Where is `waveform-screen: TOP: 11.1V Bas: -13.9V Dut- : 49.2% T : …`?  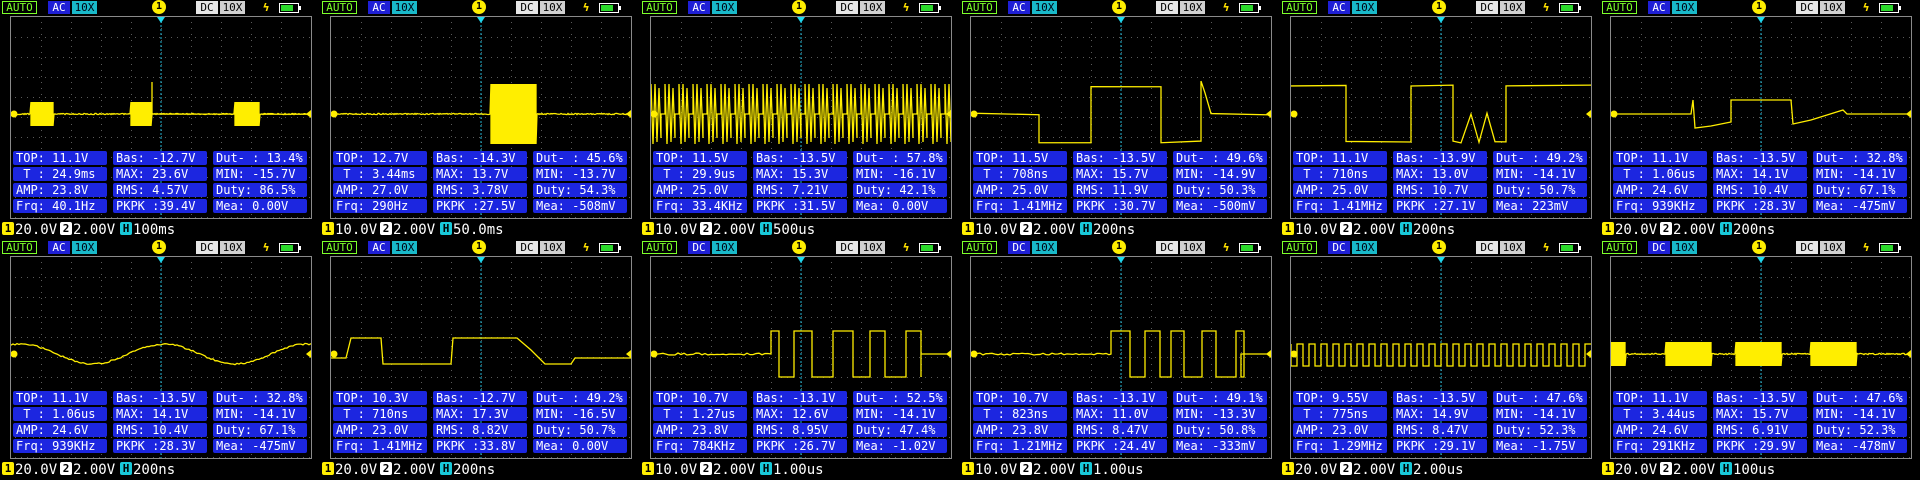 waveform-screen: TOP: 11.1V Bas: -13.9V Dut- : 49.2% T : … is located at coordinates (1441, 117).